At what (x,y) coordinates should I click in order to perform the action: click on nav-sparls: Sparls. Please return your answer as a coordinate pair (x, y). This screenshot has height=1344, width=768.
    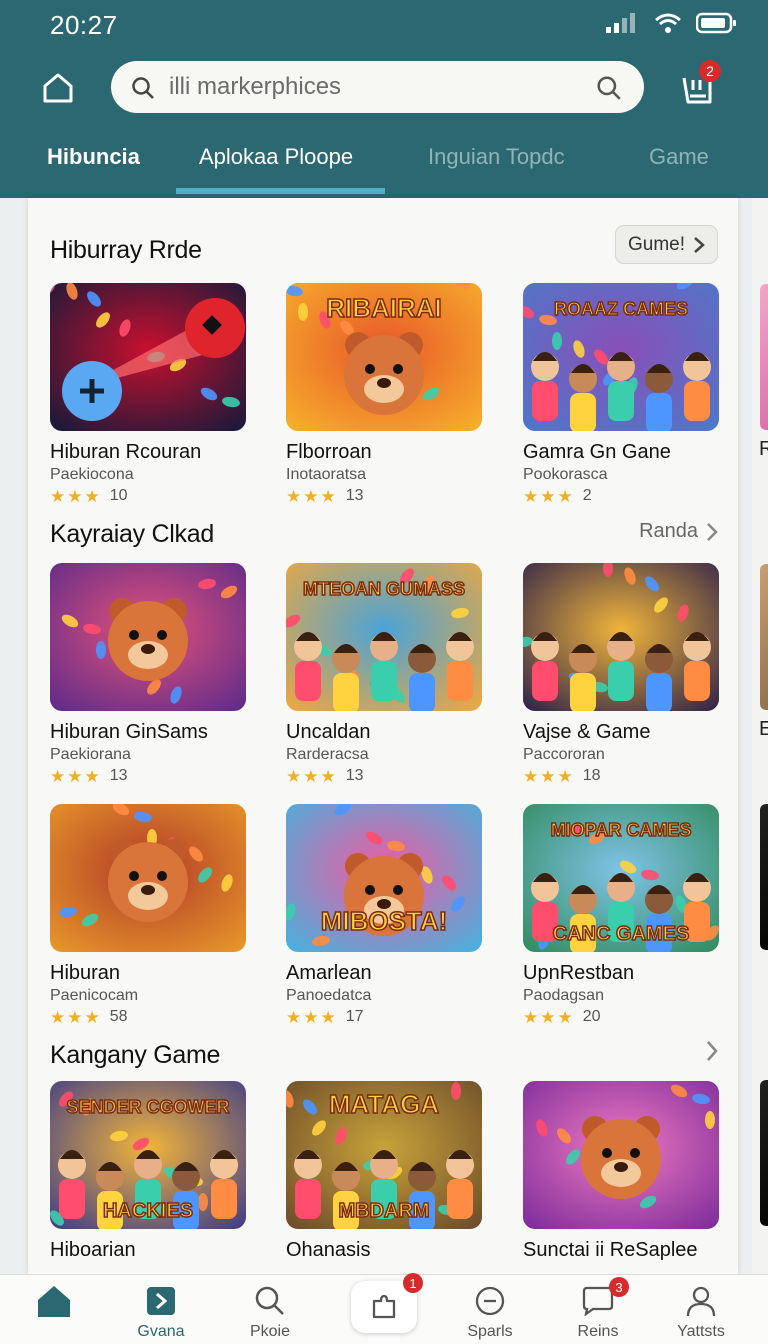
    Looking at the image, I should click on (490, 1312).